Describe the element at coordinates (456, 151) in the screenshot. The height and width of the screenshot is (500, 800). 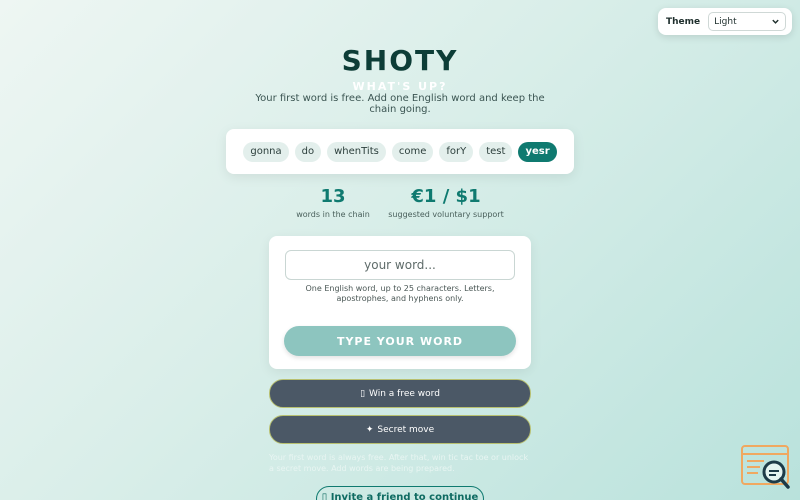
I see `chain-word: forY` at that location.